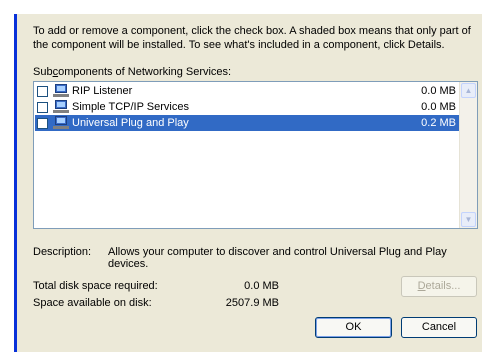  What do you see at coordinates (130, 107) in the screenshot?
I see `component-name: Simple TCP/IP Services` at bounding box center [130, 107].